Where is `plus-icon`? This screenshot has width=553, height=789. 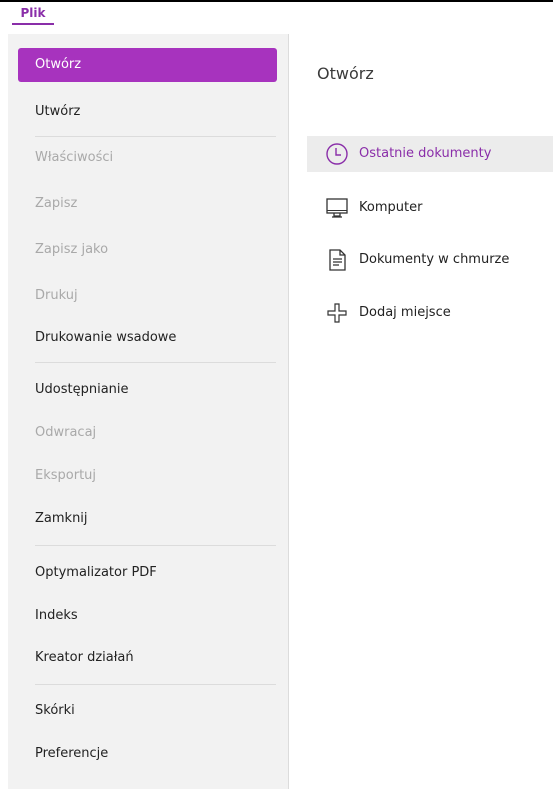 plus-icon is located at coordinates (337, 313).